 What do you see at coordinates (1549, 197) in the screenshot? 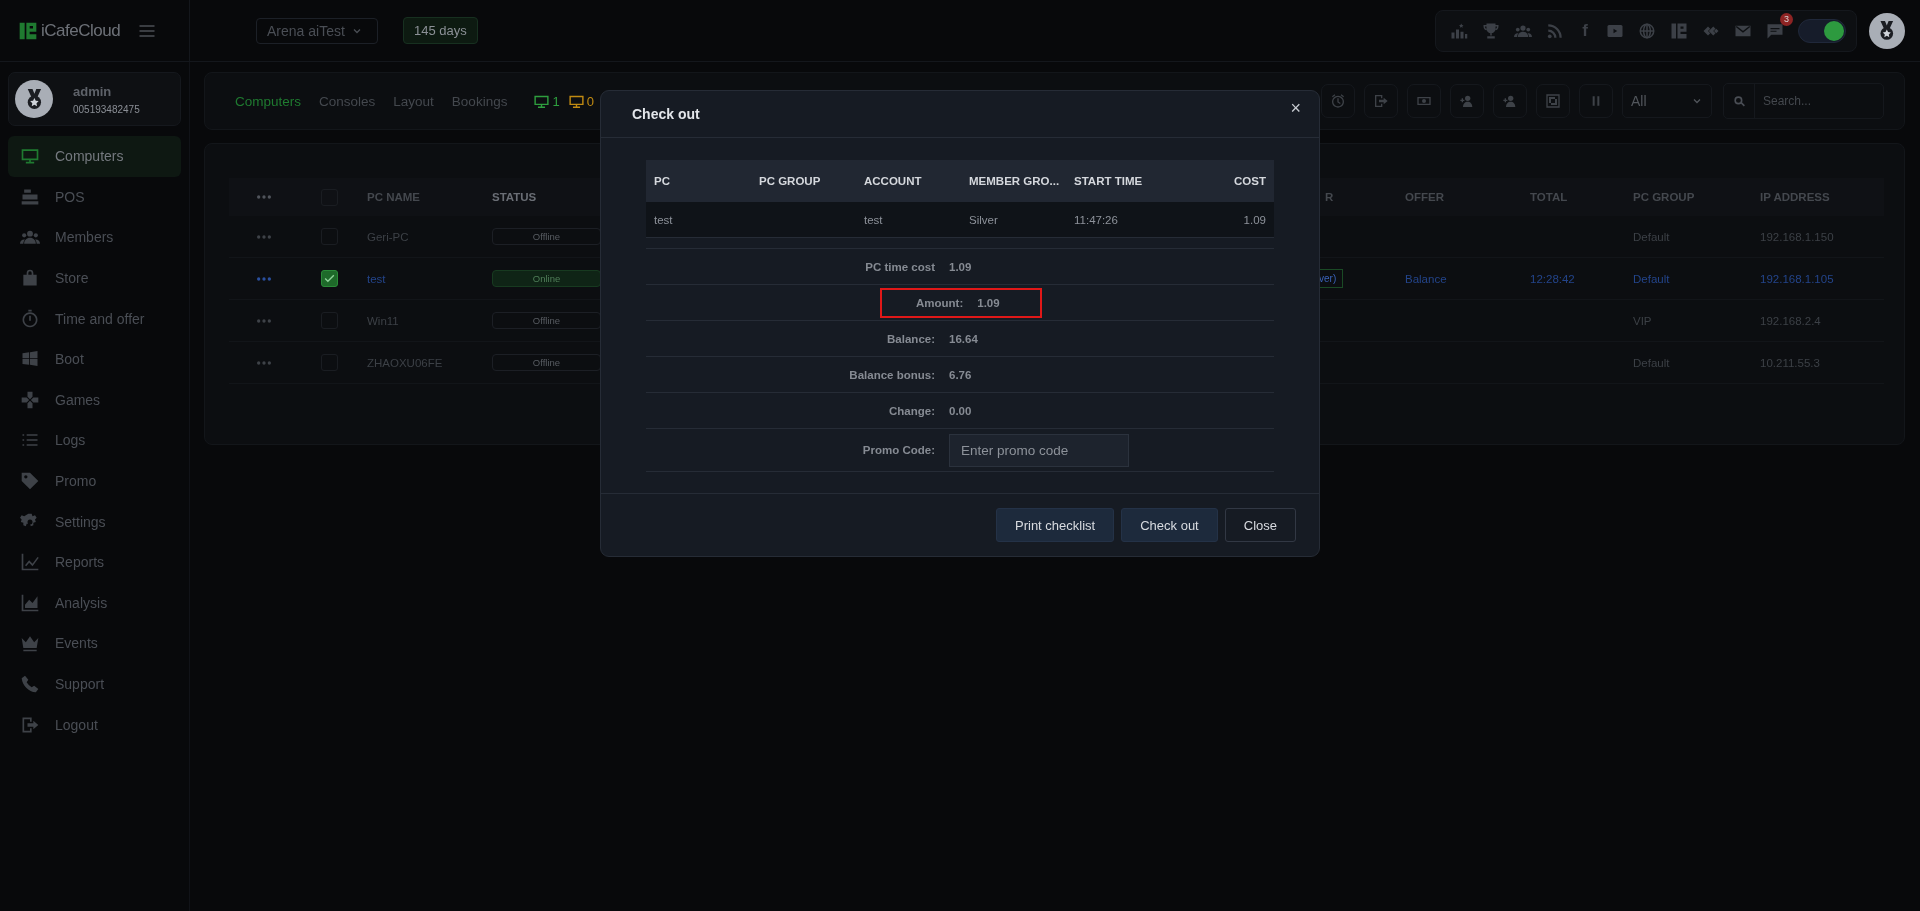
I see `column-header: TOTAL` at bounding box center [1549, 197].